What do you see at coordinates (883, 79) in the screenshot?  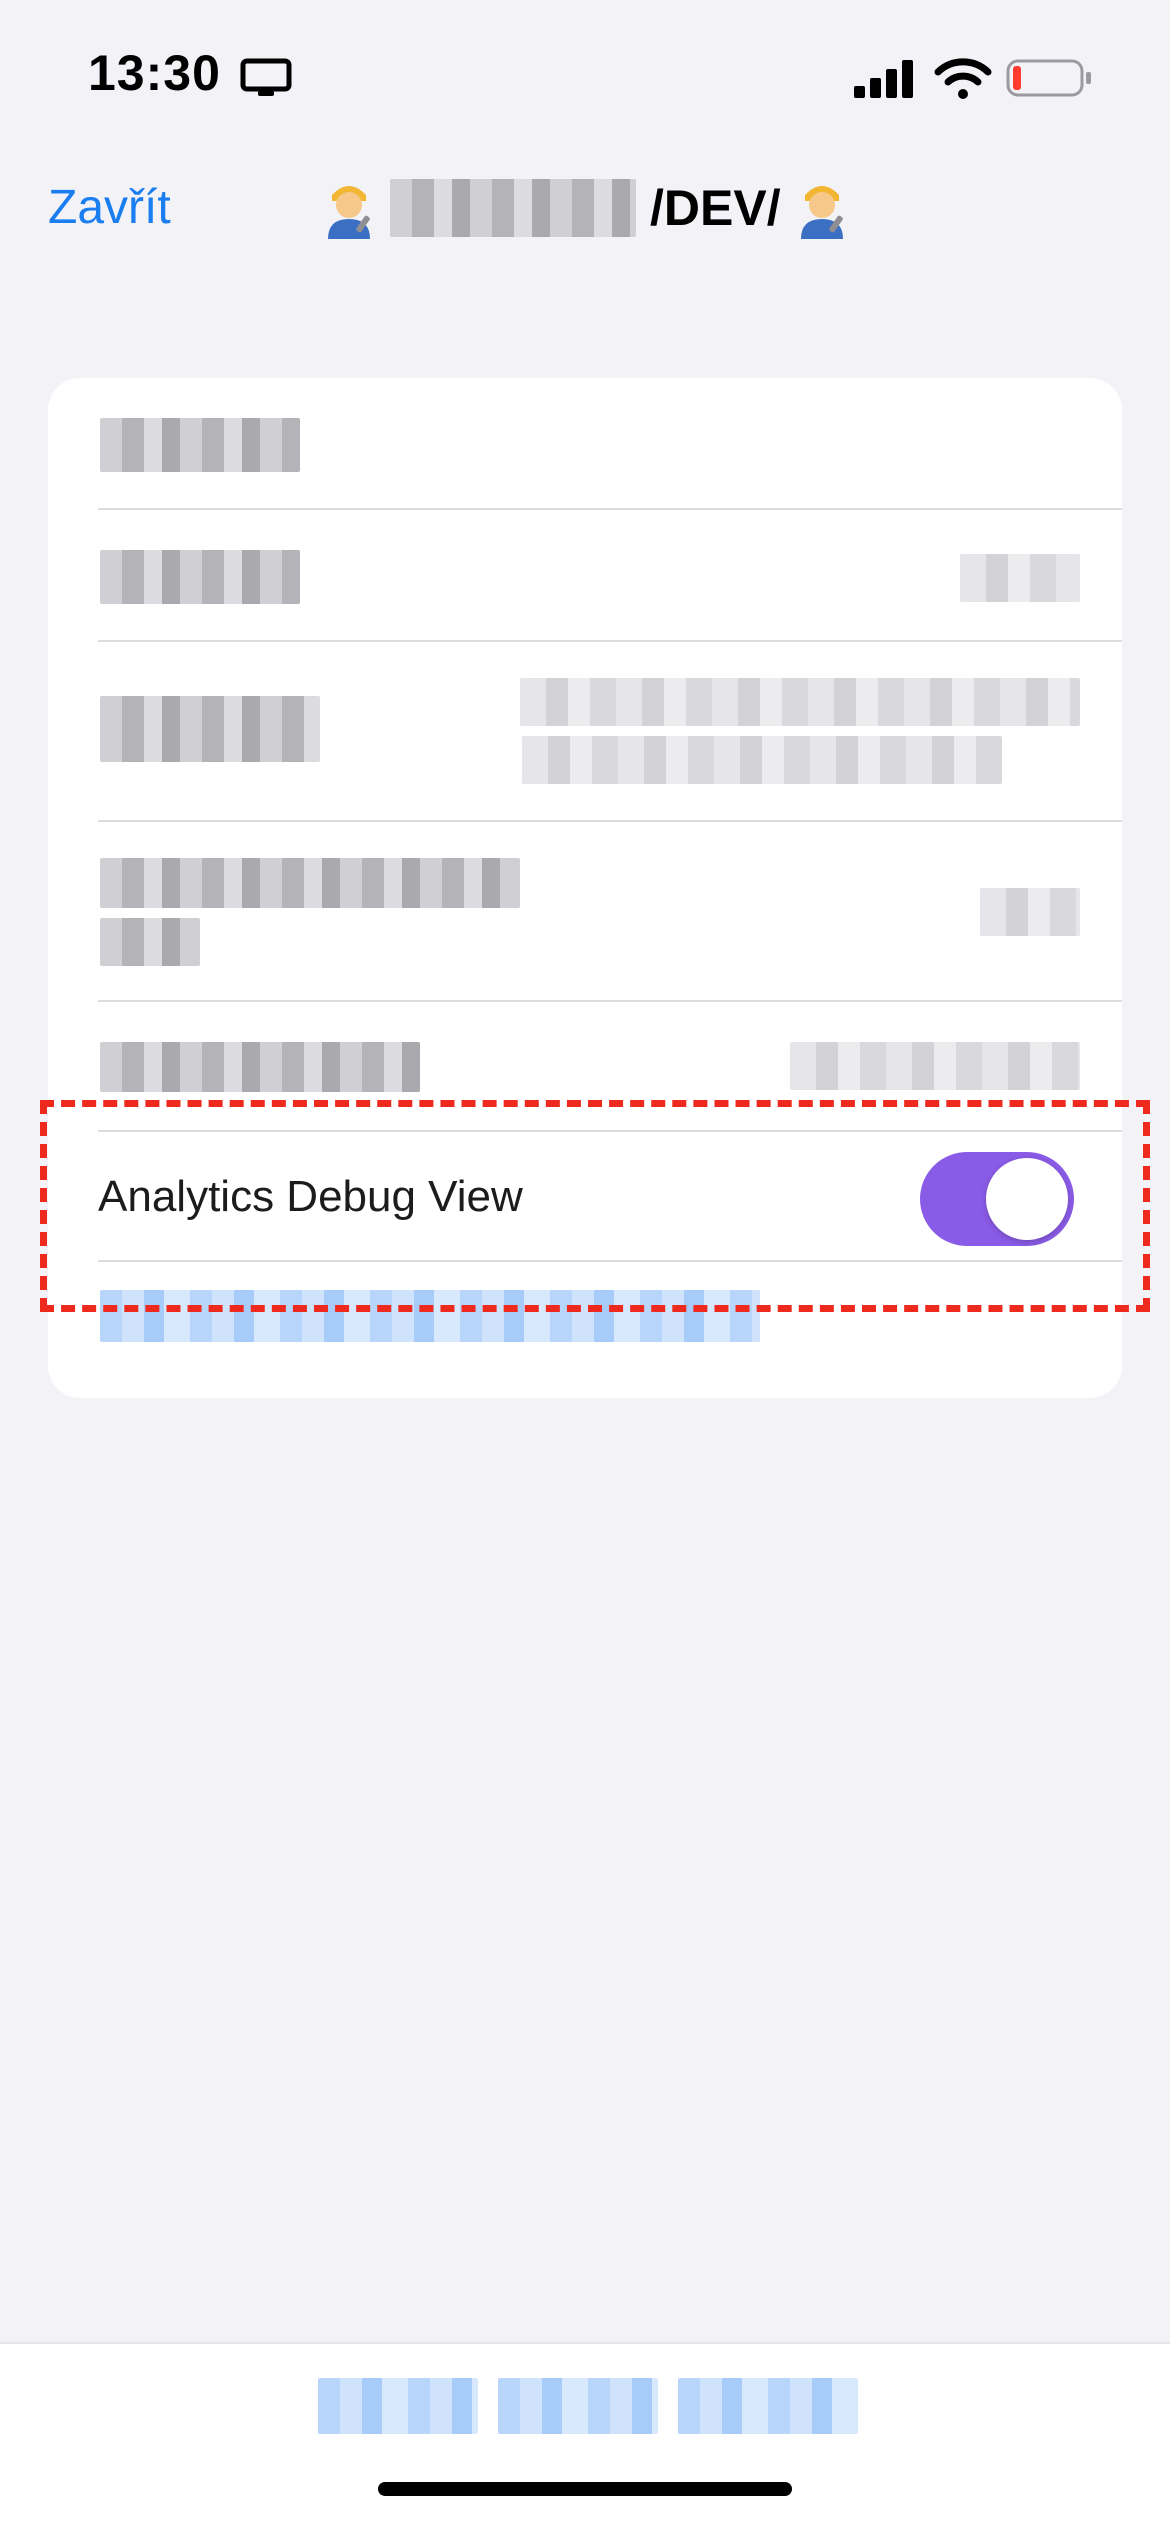 I see `signal-icon` at bounding box center [883, 79].